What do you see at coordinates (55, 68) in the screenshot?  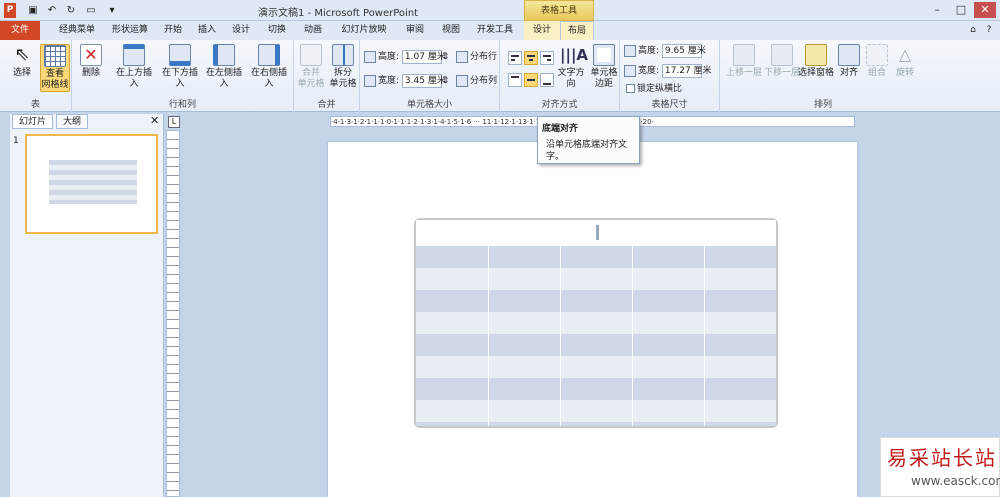 I see `view-gridlines-button: 查看 网格线` at bounding box center [55, 68].